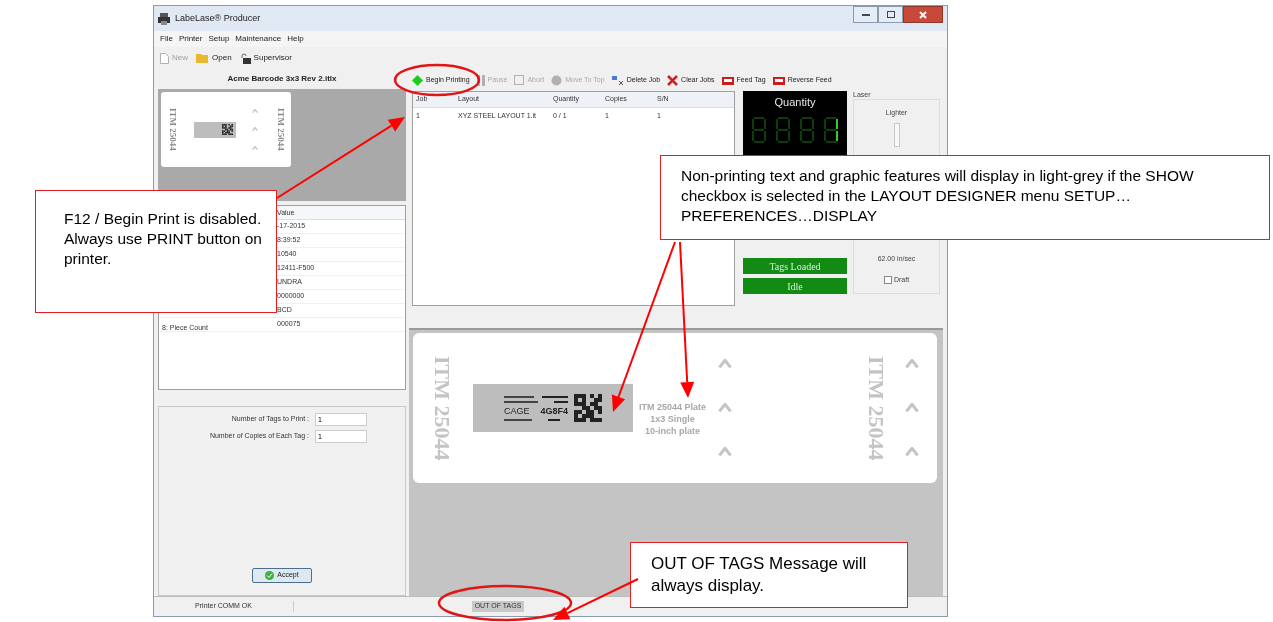 The width and height of the screenshot is (1273, 622). I want to click on callout-tooltip: F12 / Begin Print is disabled. Always use PRINT button on printer., so click(156, 251).